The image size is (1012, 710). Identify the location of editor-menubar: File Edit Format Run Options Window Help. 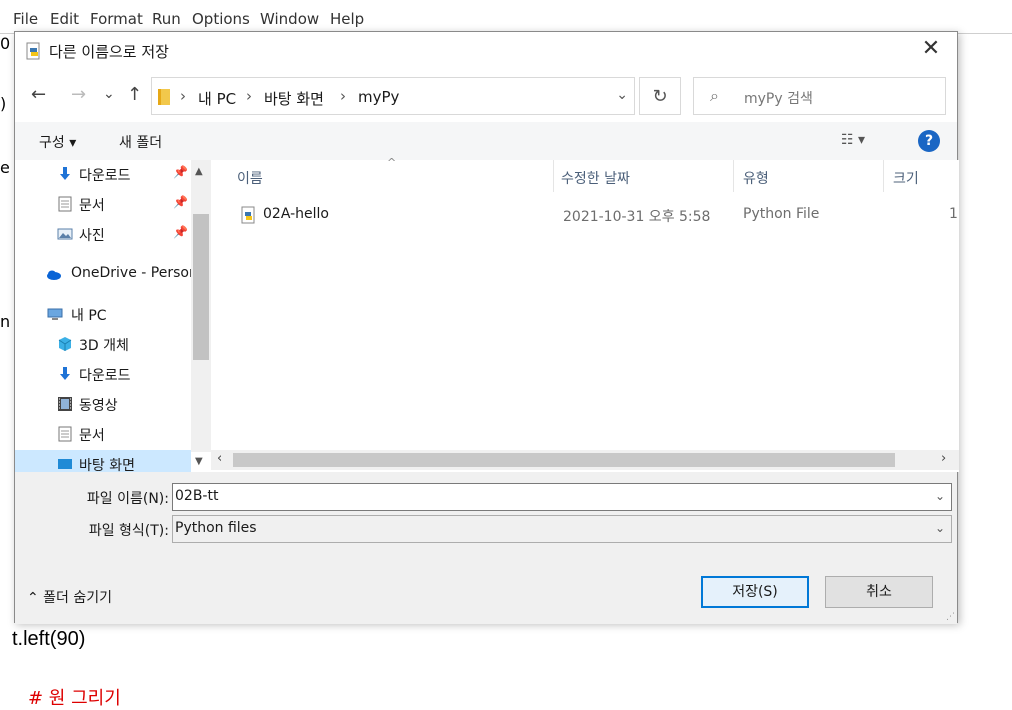
(506, 17).